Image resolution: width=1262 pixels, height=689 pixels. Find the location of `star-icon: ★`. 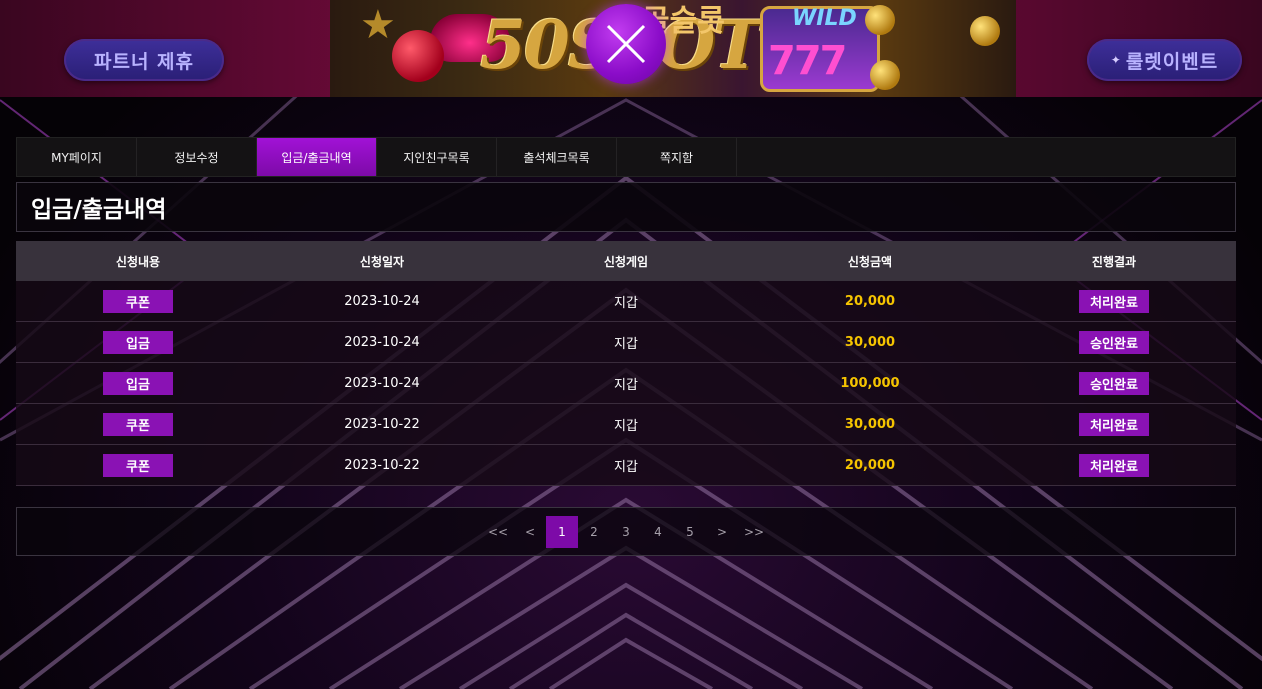

star-icon: ★ is located at coordinates (378, 25).